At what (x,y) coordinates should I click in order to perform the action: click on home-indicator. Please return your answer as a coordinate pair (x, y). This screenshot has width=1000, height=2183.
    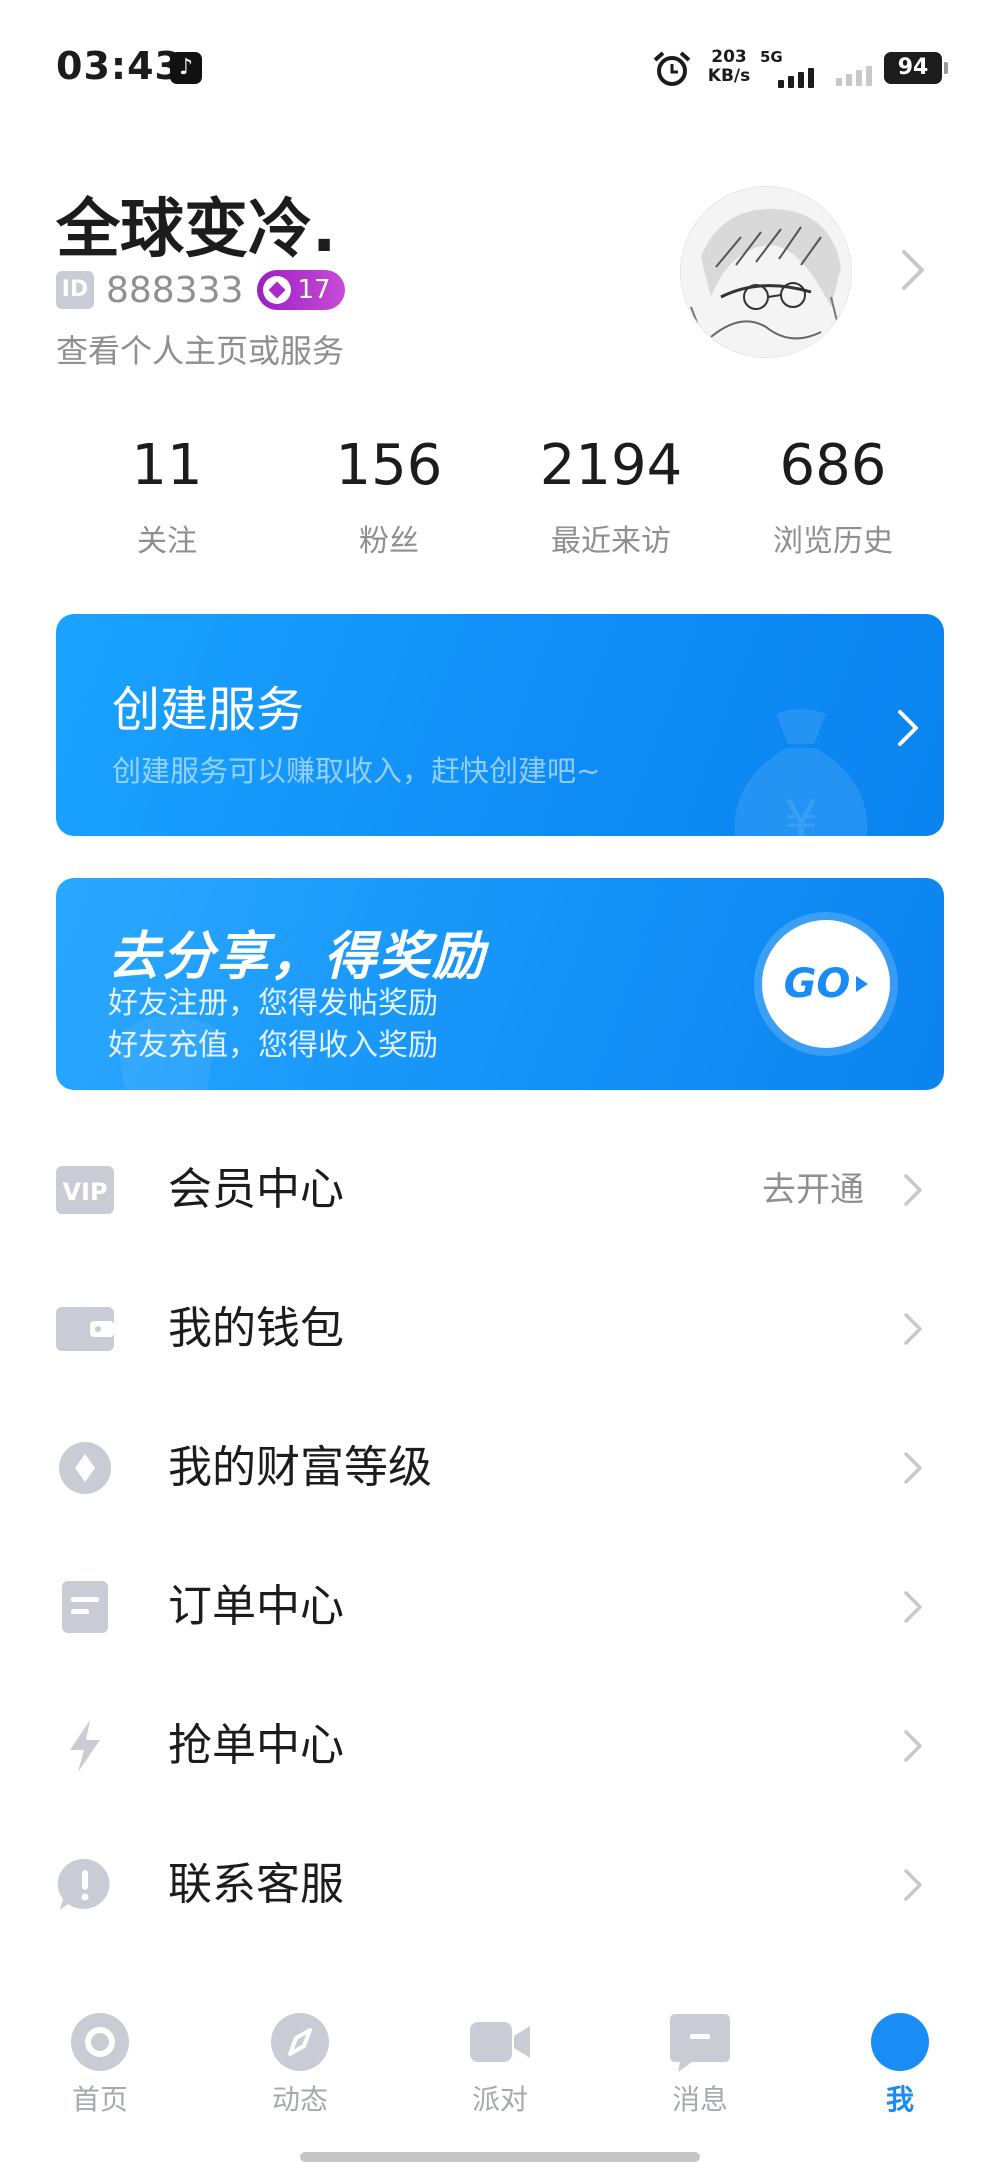
    Looking at the image, I should click on (500, 2157).